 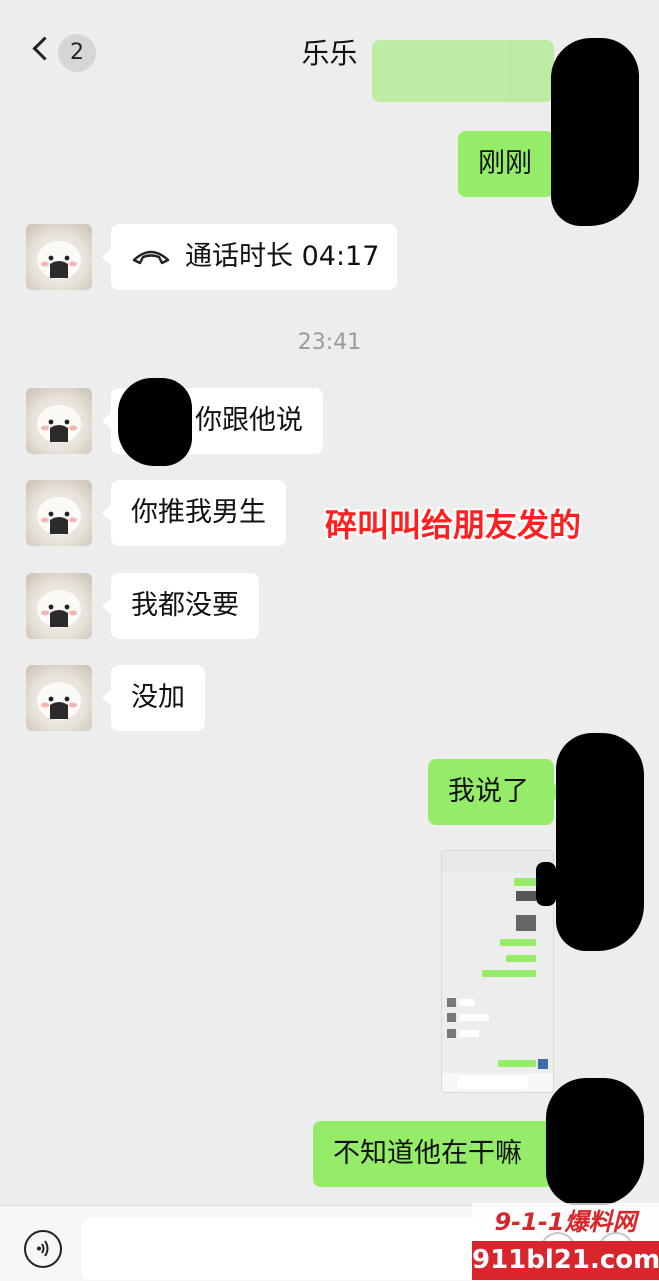 I want to click on message-bubble-outgoing: 我说了, so click(x=495, y=792).